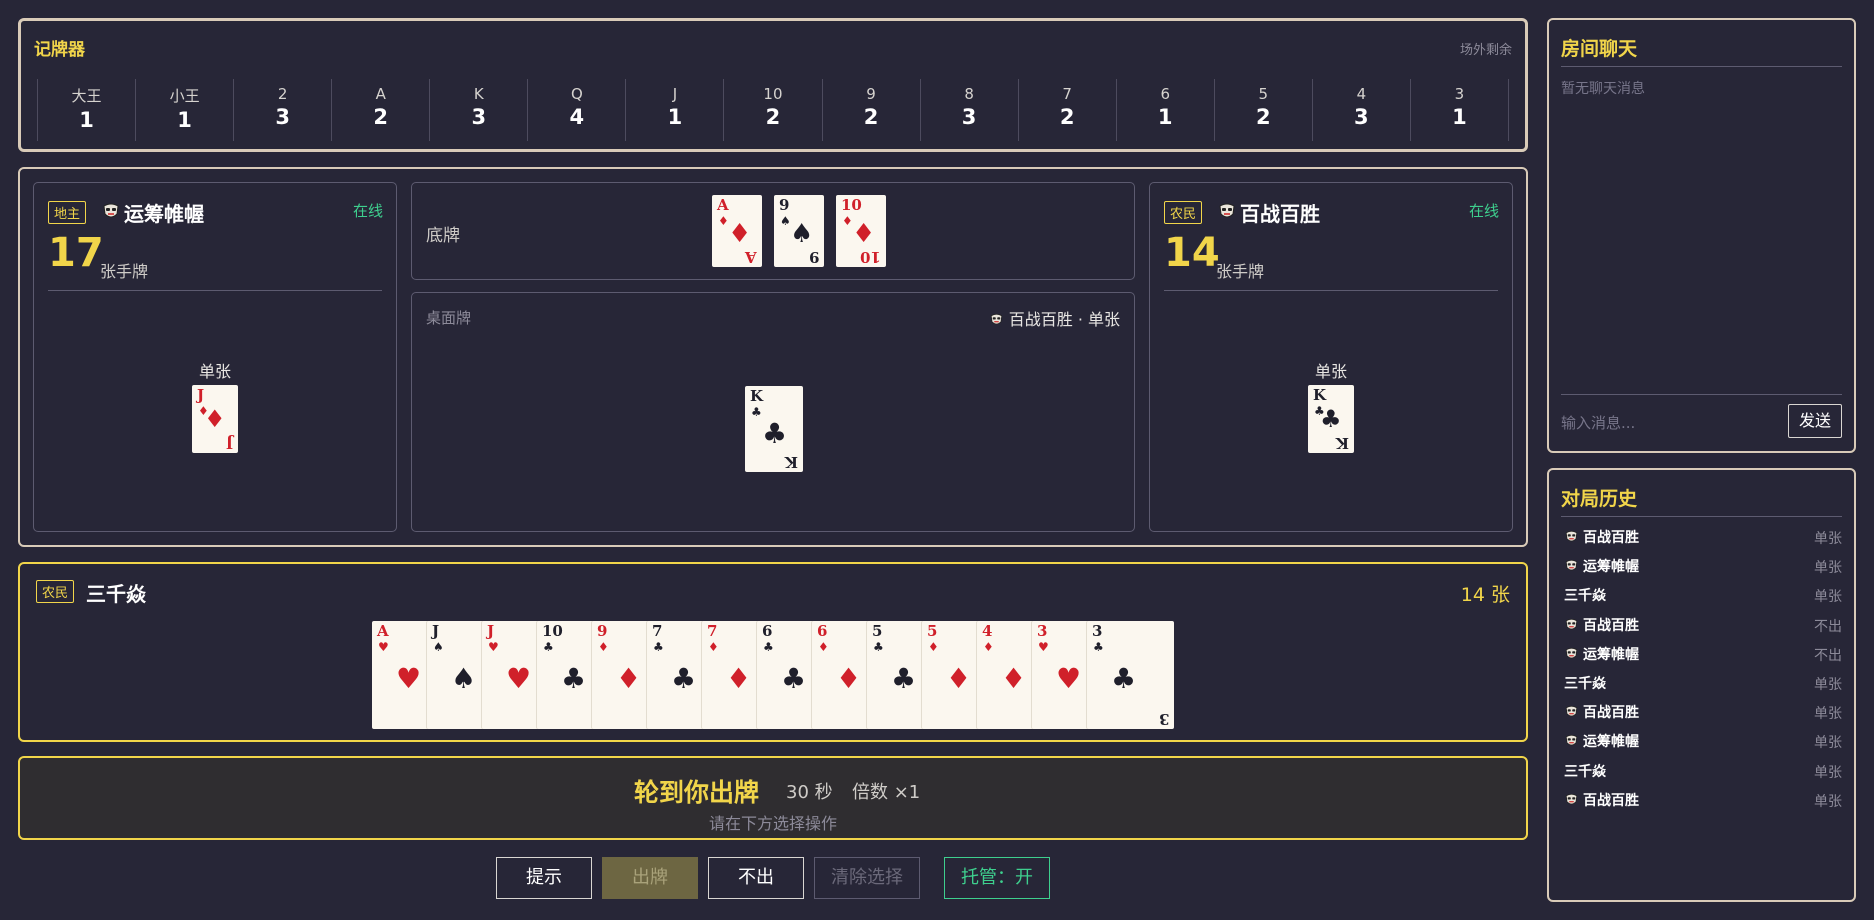 The width and height of the screenshot is (1874, 920). What do you see at coordinates (367, 211) in the screenshot?
I see `online-status: 在线` at bounding box center [367, 211].